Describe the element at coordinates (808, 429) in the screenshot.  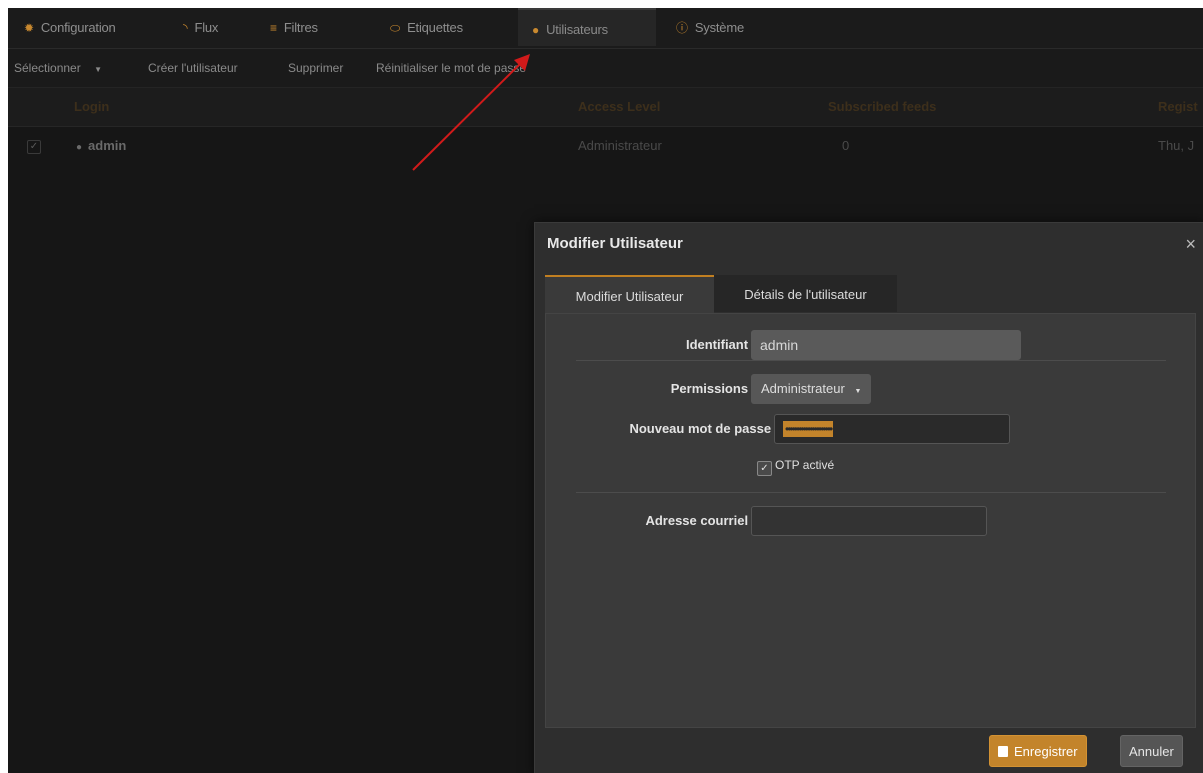
I see `password-mask: •••••••••••••••••••••` at that location.